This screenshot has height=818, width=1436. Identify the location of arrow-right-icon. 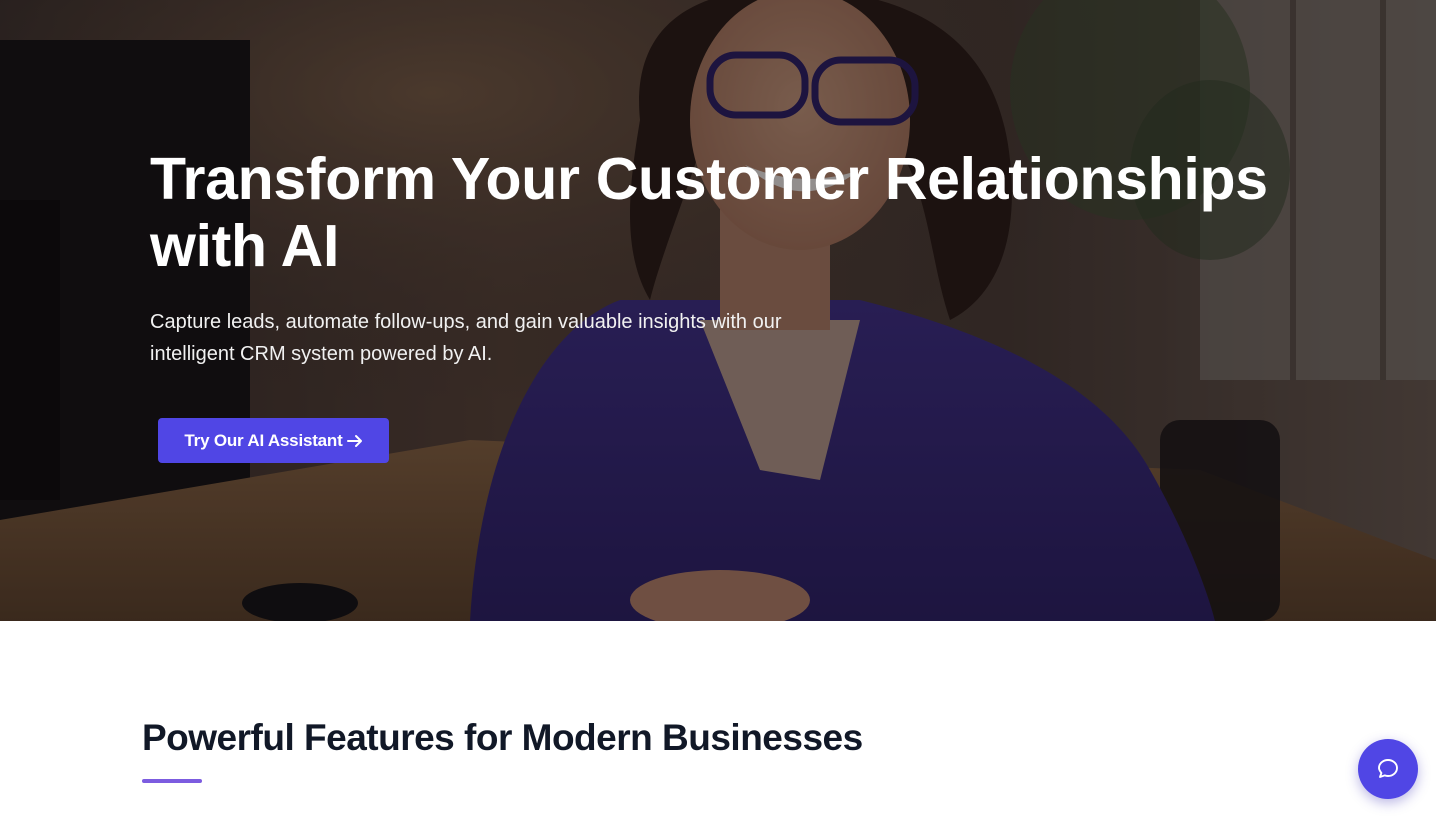
(354, 441).